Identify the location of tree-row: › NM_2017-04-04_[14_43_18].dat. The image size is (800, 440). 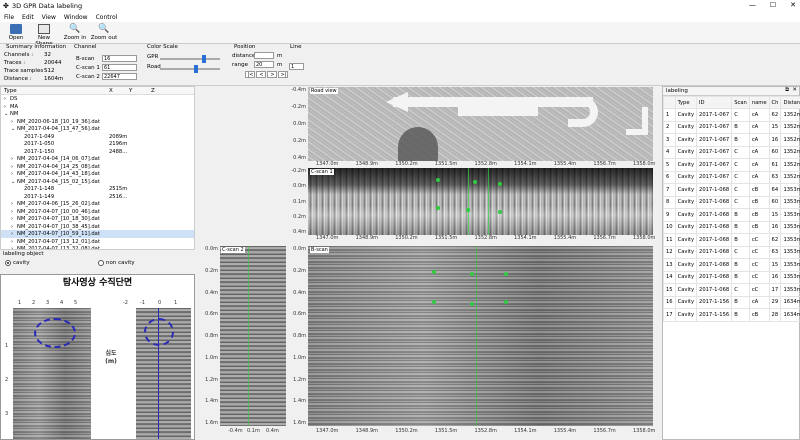
(97, 174).